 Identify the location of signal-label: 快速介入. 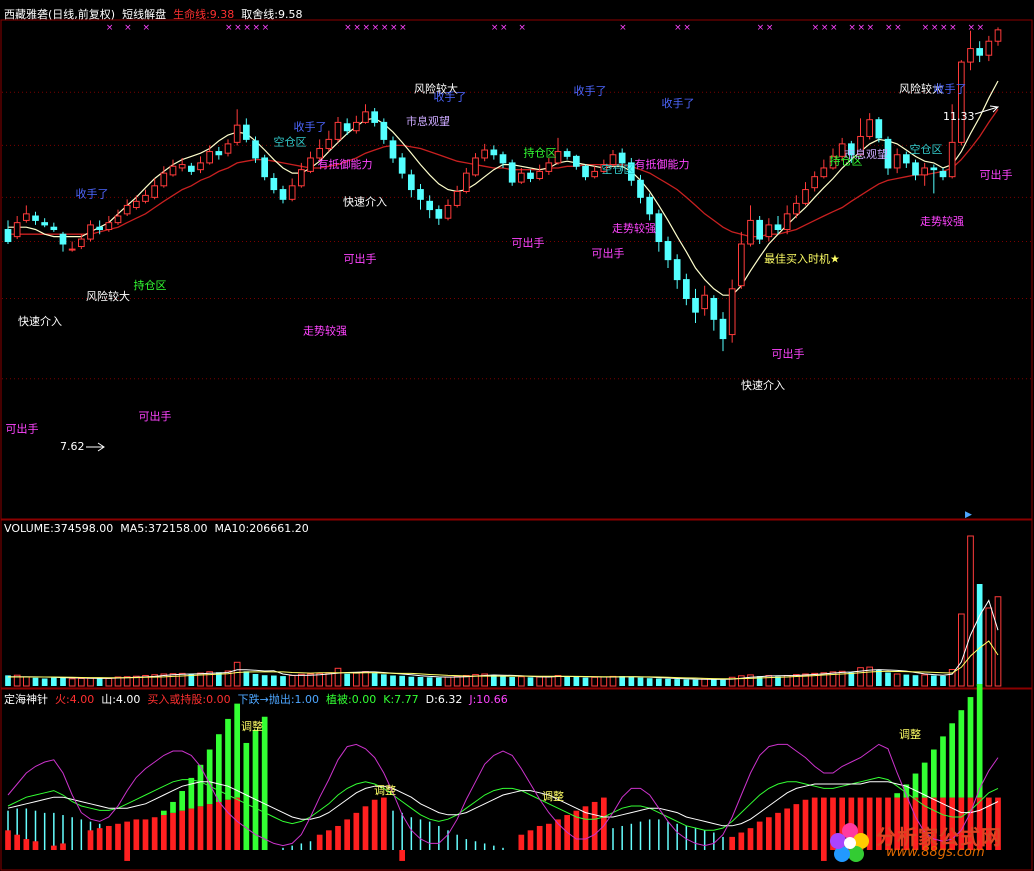
(40, 321).